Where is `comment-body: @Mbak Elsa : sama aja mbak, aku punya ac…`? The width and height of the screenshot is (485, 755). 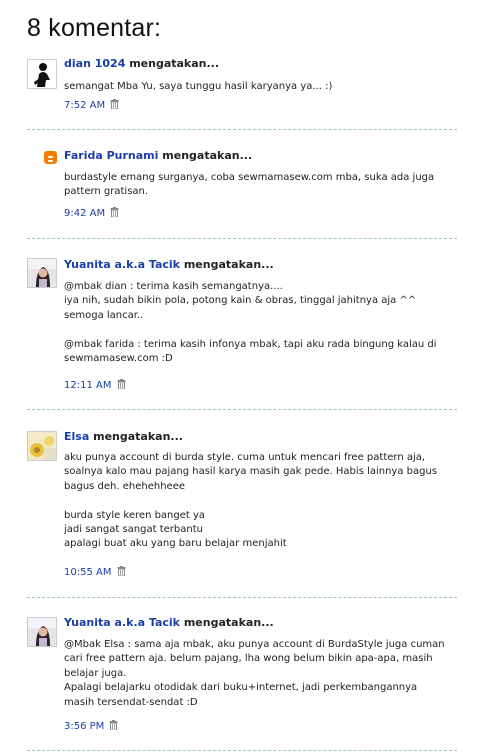 comment-body: @Mbak Elsa : sama aja mbak, aku punya ac… is located at coordinates (261, 674).